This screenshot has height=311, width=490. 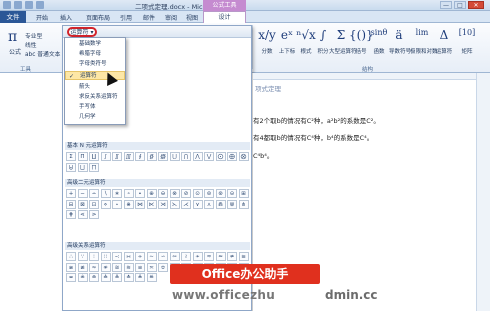 I want to click on symbol-cell: ⋖, so click(x=82, y=214).